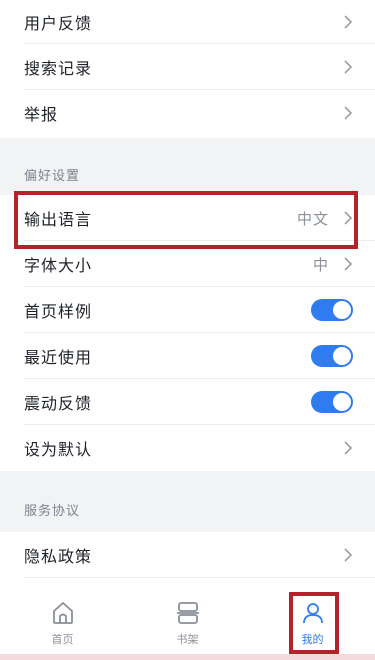 The width and height of the screenshot is (375, 660). What do you see at coordinates (187, 639) in the screenshot?
I see `tab-label: 书架` at bounding box center [187, 639].